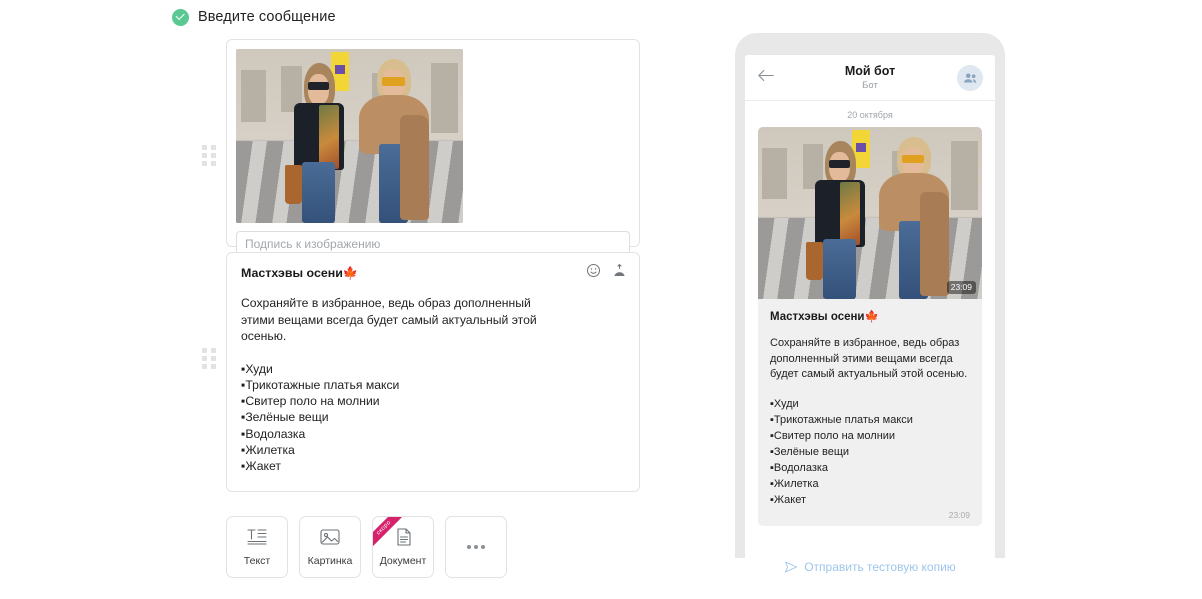 This screenshot has width=1202, height=599. I want to click on add-text-button: Текст, so click(257, 546).